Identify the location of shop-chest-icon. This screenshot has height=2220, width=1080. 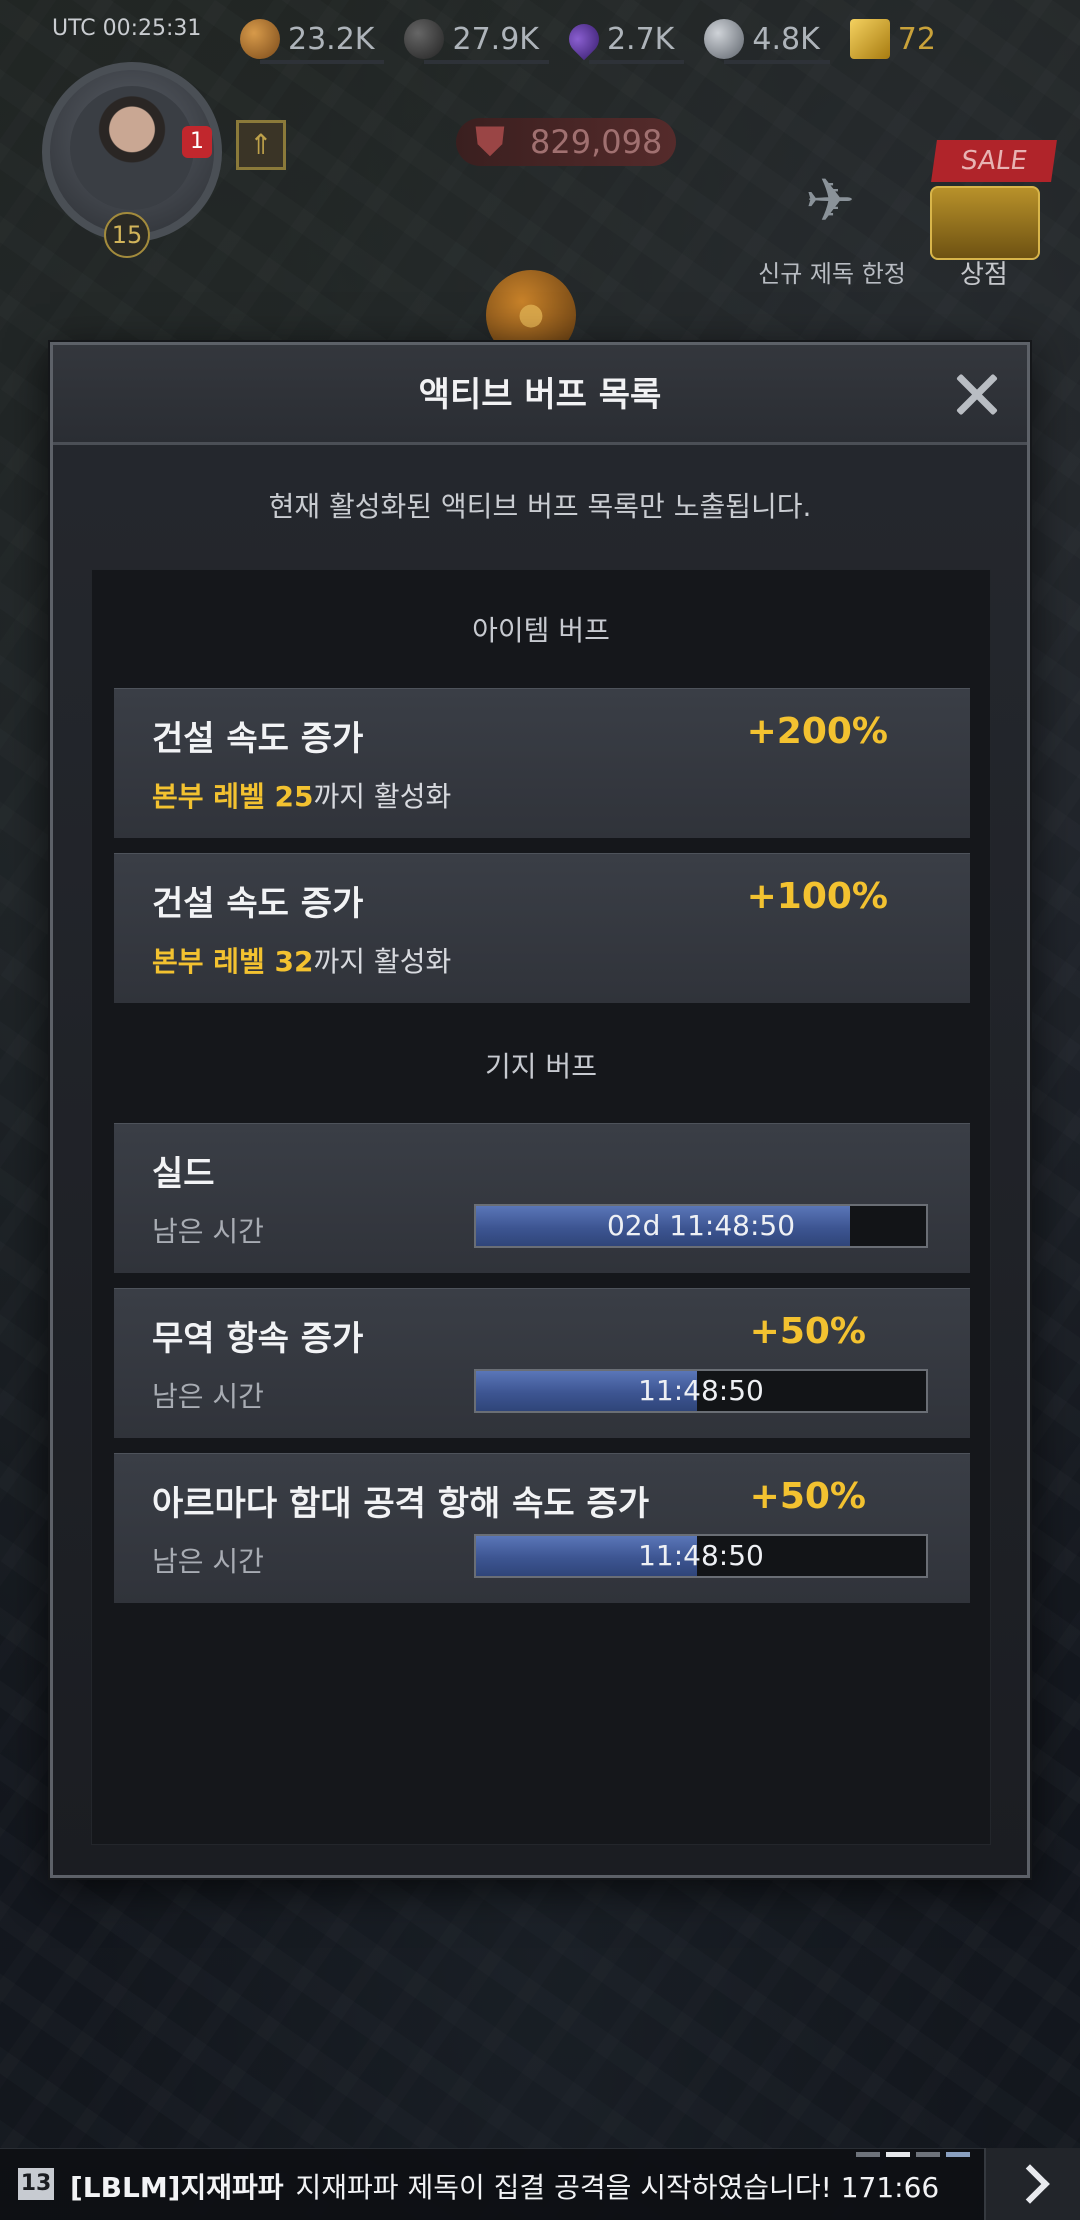
(985, 223).